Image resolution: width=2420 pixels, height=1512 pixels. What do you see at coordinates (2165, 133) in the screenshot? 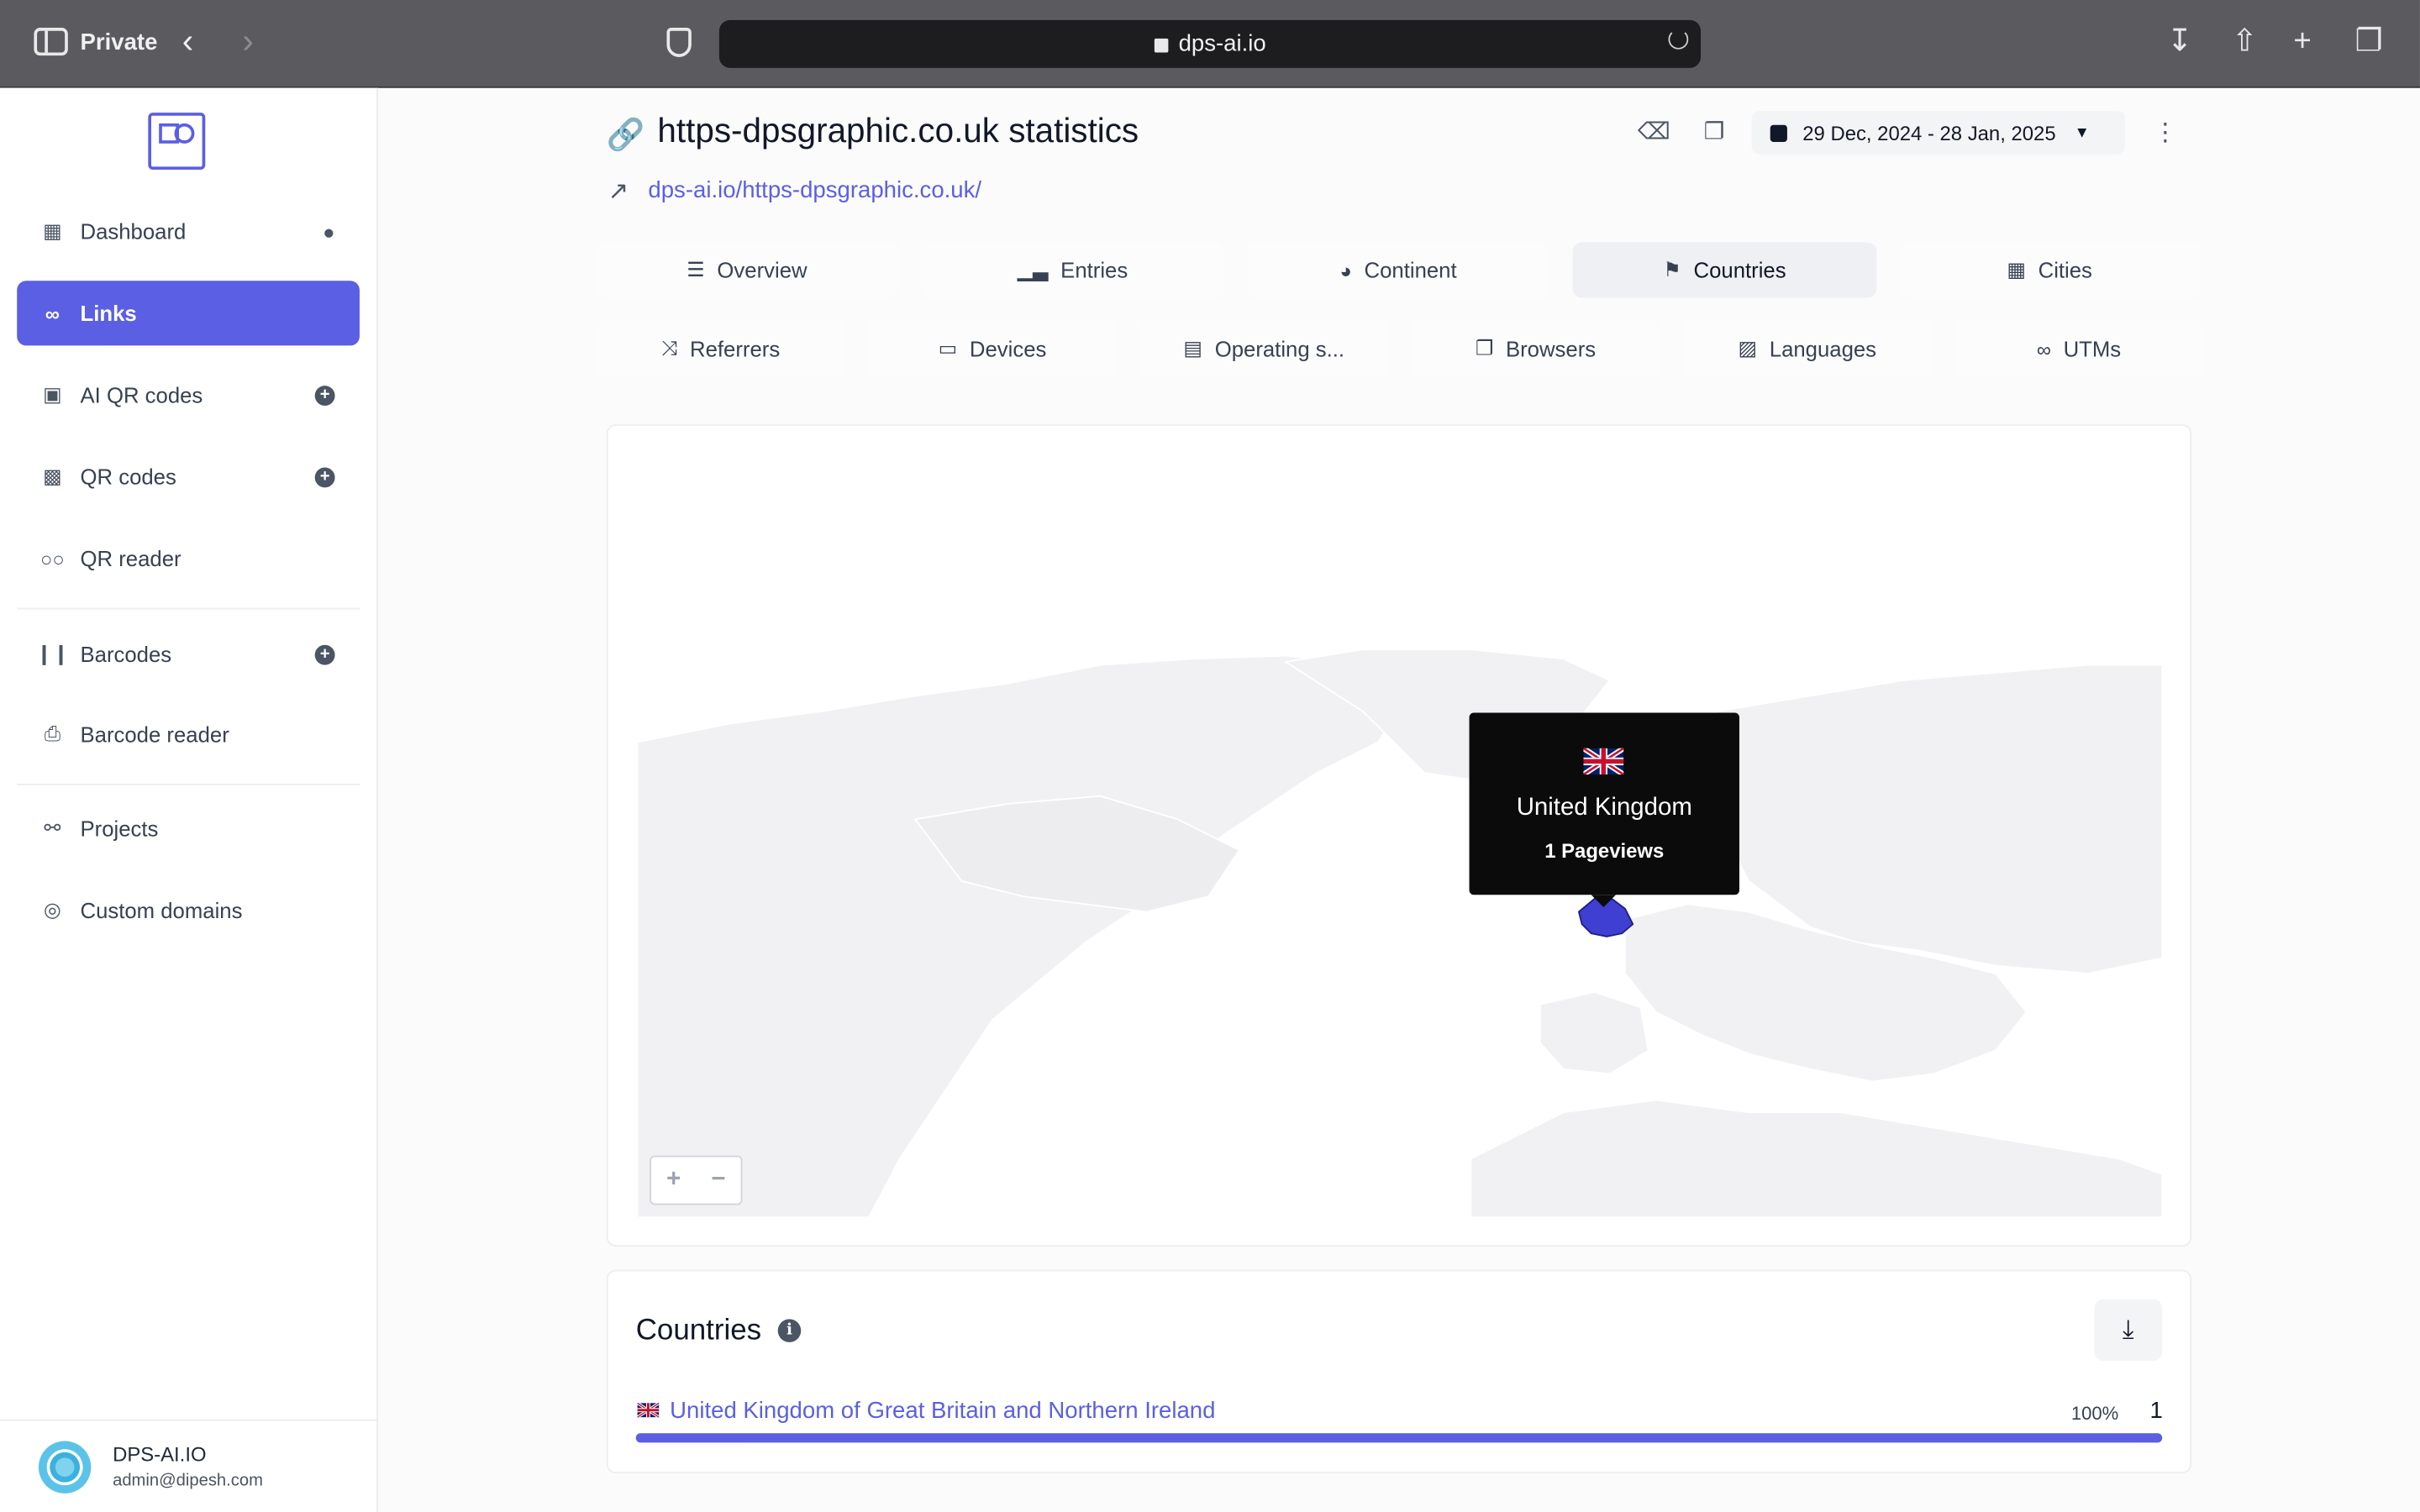
I see `more-options-icon: ⋮` at bounding box center [2165, 133].